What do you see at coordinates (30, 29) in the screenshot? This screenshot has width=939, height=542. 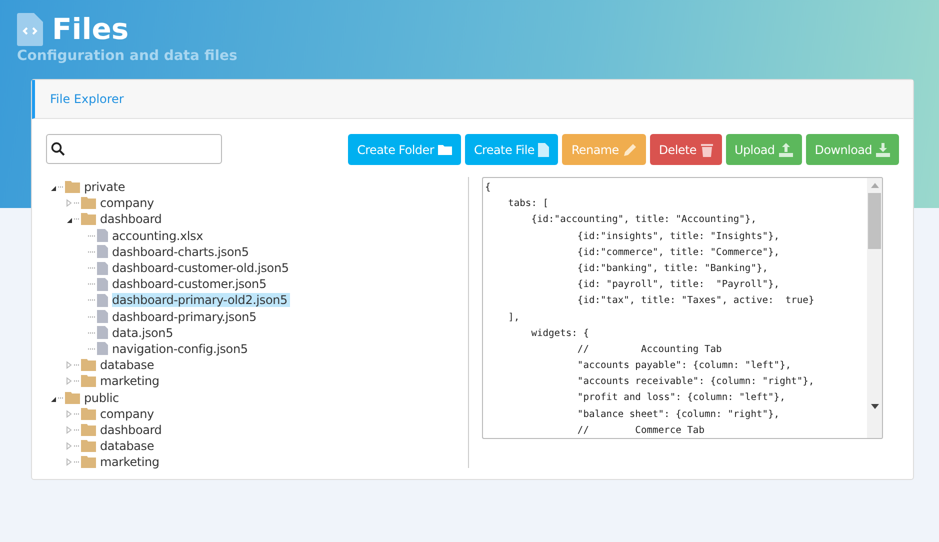 I see `code-file-icon` at bounding box center [30, 29].